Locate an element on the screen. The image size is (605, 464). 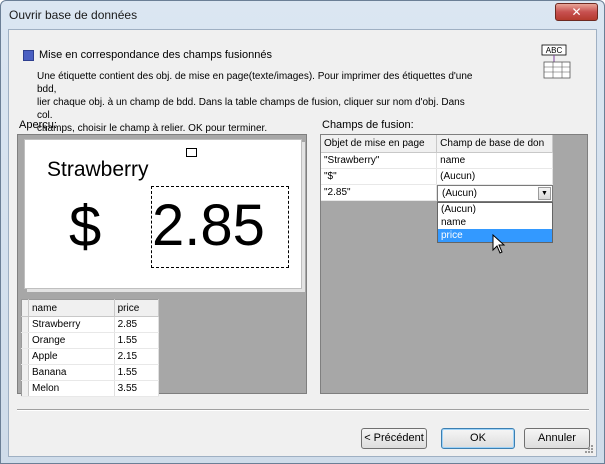
merge-fields-label: Champs de fusion: is located at coordinates (368, 125).